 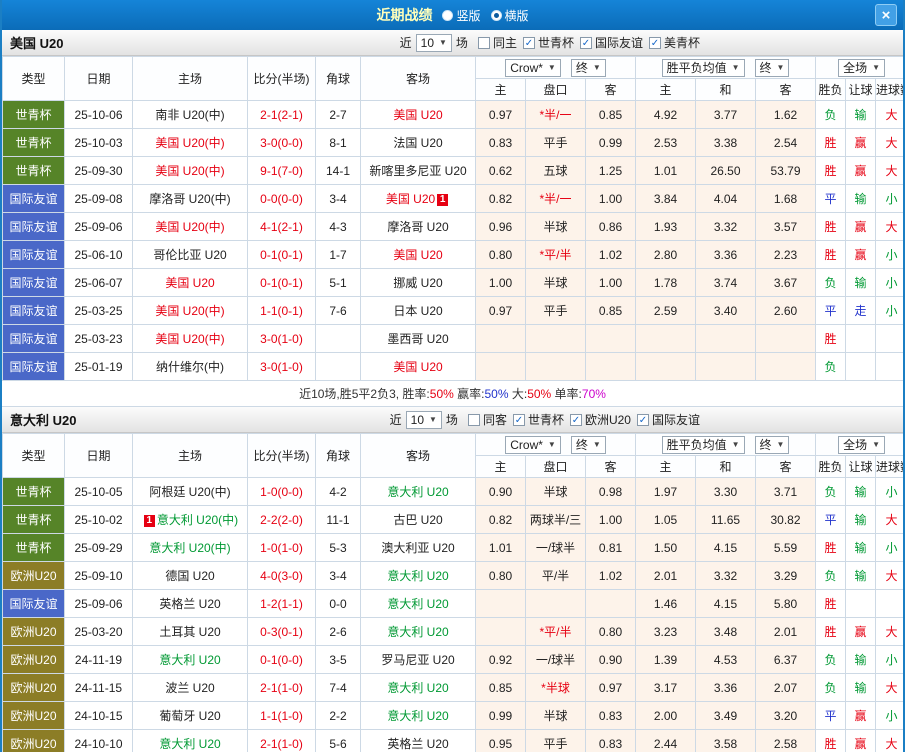 What do you see at coordinates (338, 310) in the screenshot?
I see `corners-cell: 7-6` at bounding box center [338, 310].